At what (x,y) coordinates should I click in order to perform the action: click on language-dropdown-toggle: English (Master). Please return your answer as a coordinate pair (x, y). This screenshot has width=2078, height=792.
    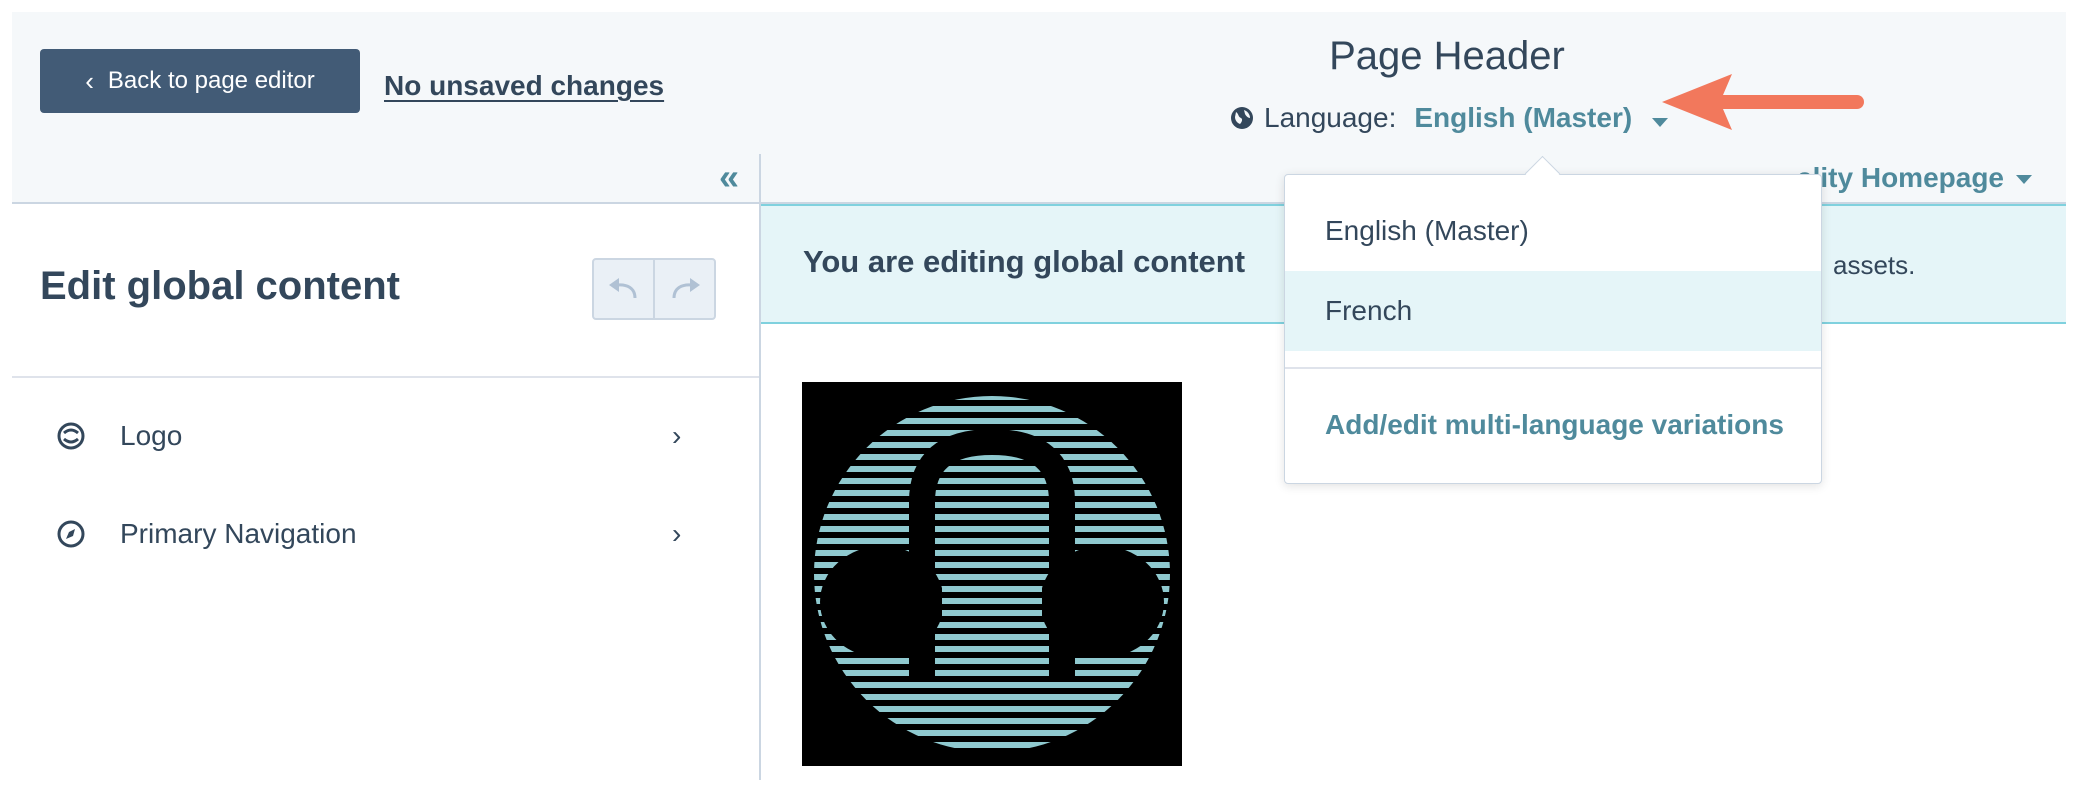
    Looking at the image, I should click on (1541, 118).